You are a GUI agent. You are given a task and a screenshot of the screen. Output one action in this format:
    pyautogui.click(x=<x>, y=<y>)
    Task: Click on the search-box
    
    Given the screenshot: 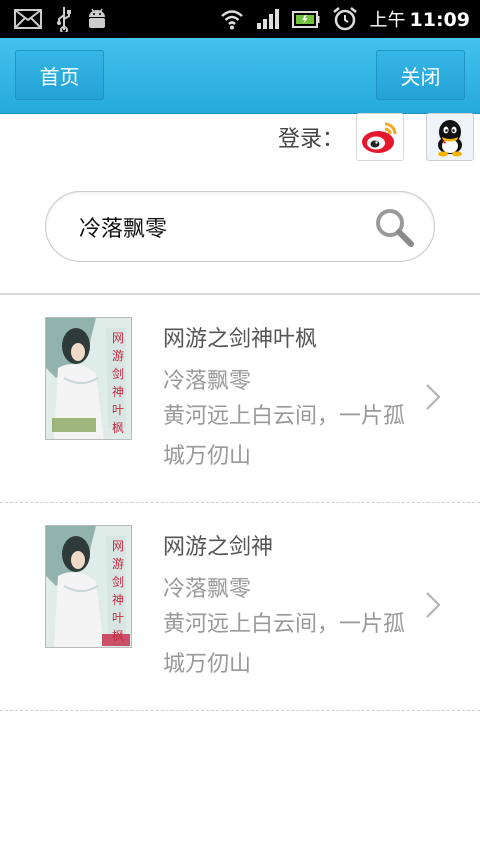 What is the action you would take?
    pyautogui.click(x=240, y=226)
    